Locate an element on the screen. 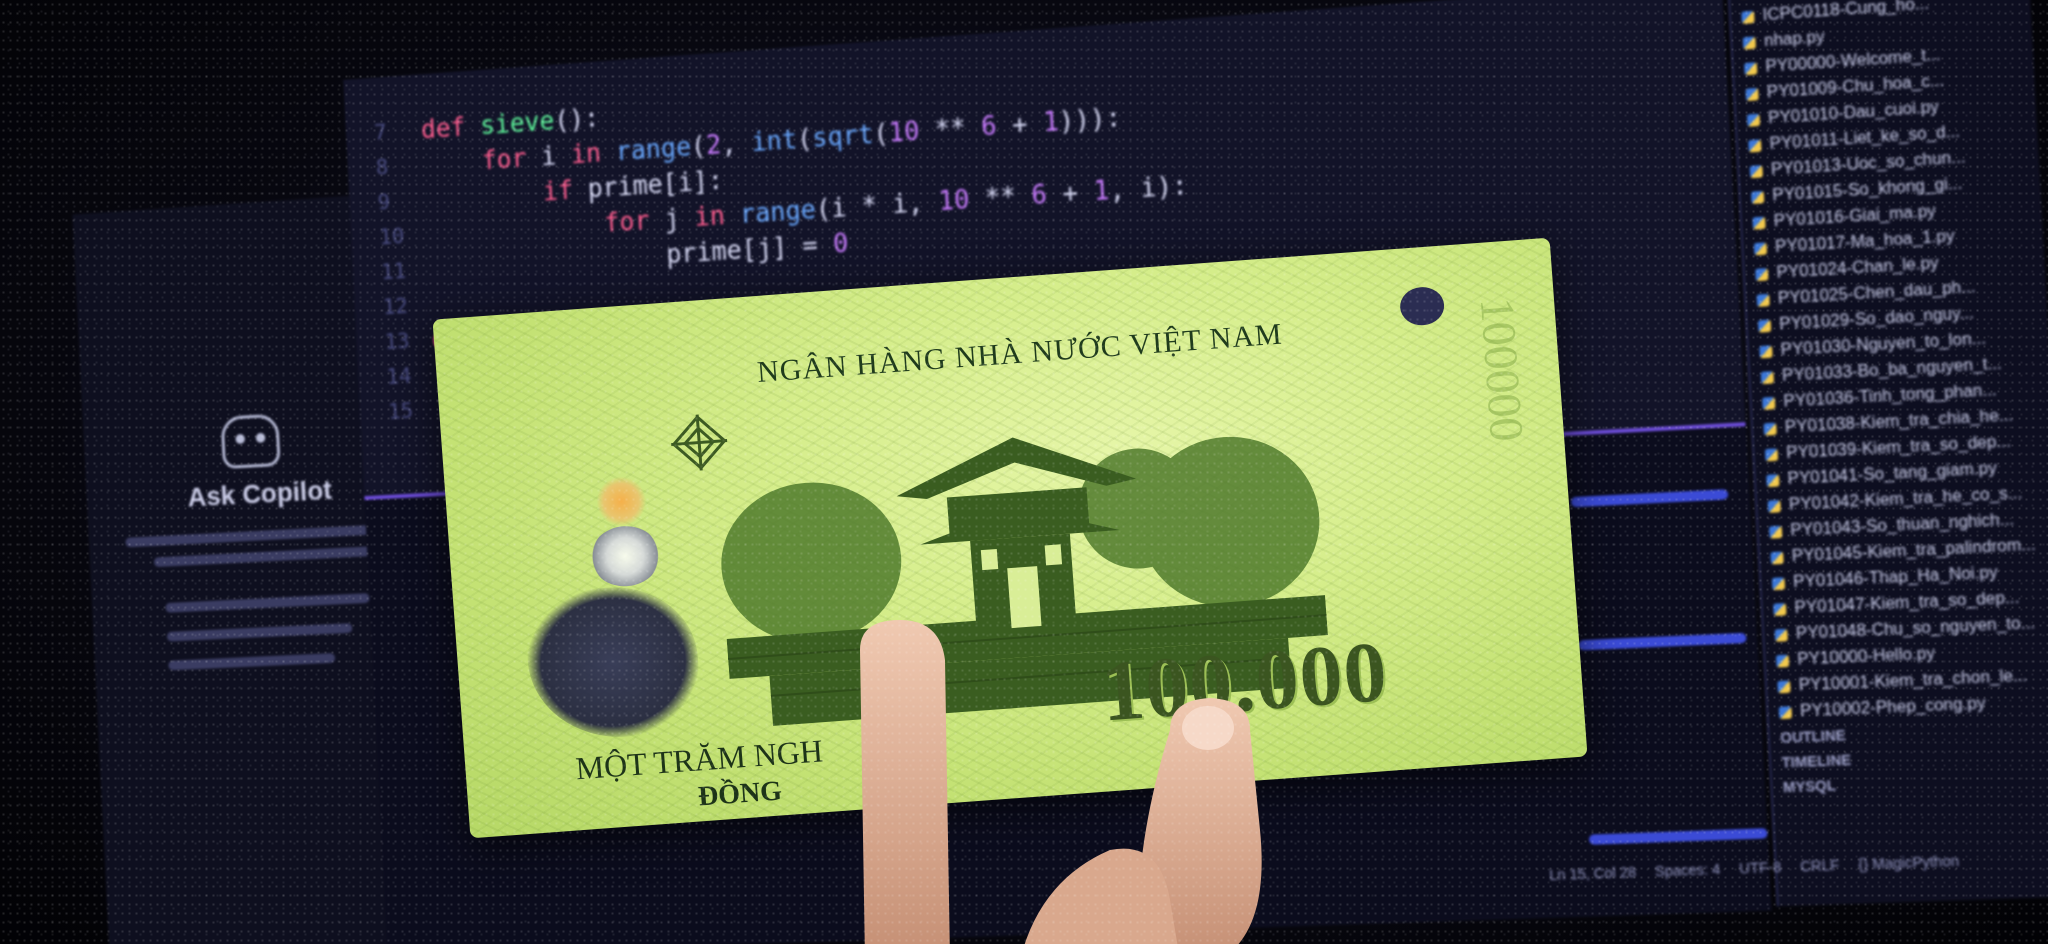  line-number: 9 is located at coordinates (384, 203).